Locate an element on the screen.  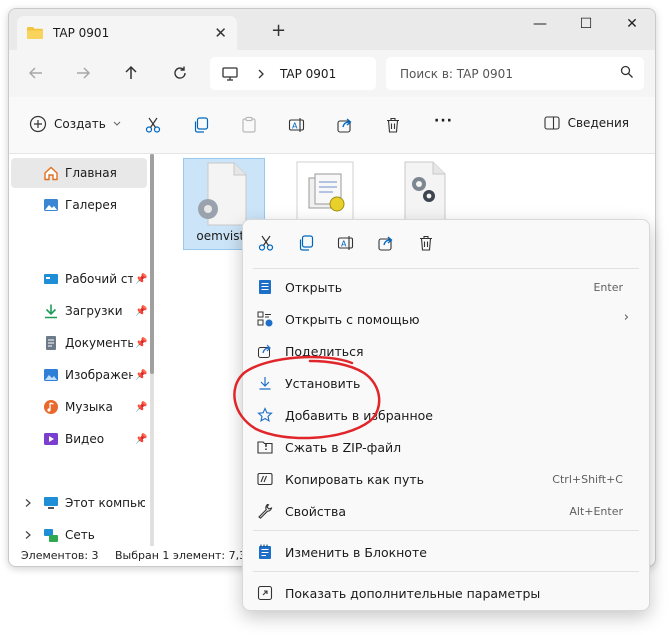
menu-item-open-with: Открыть с помощью › is located at coordinates (446, 319).